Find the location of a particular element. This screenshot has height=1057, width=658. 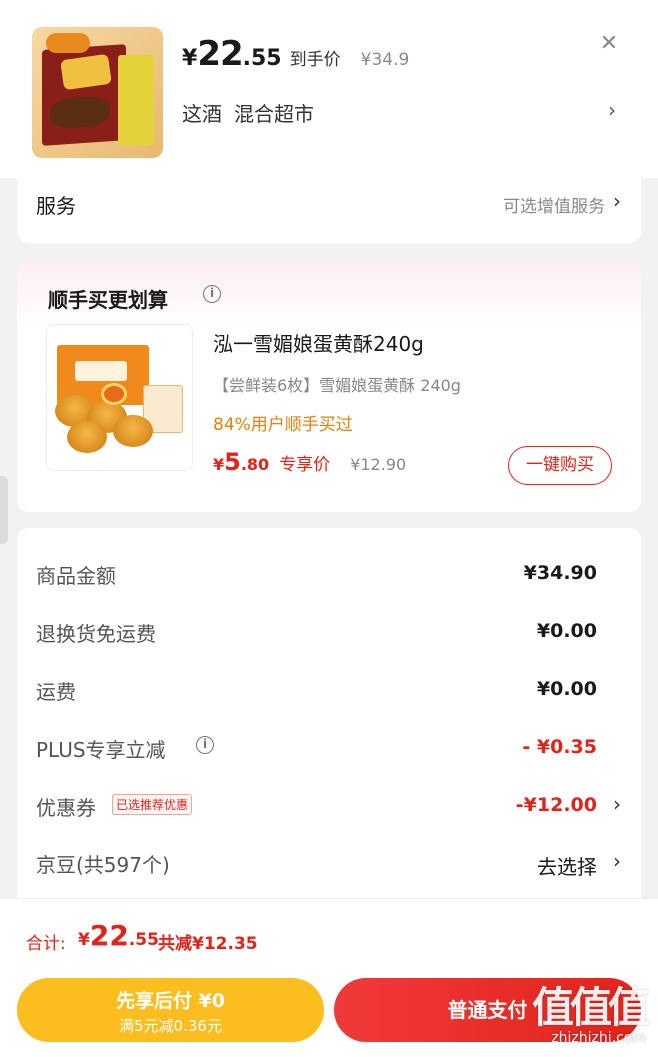

summary-value: -¥12.00 is located at coordinates (556, 805).